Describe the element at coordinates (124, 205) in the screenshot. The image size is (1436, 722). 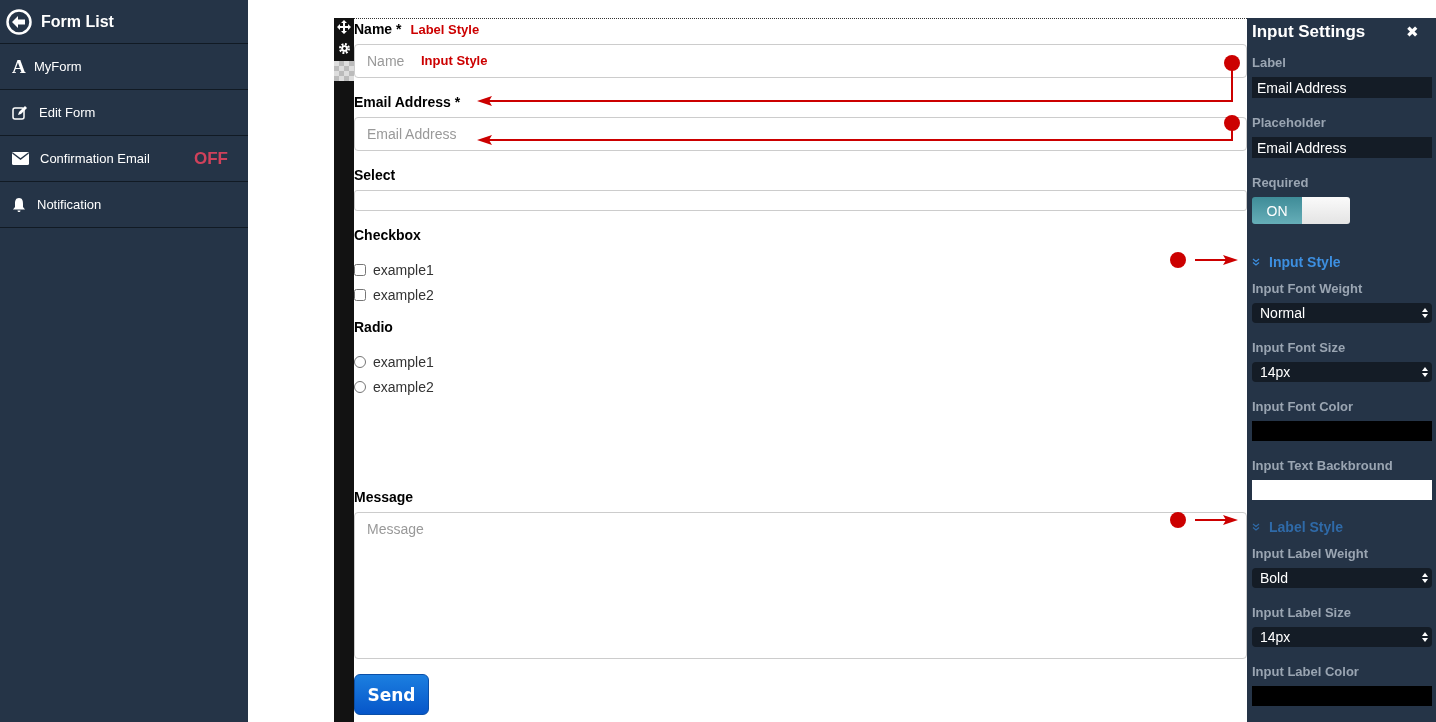
I see `sidebar-item: Notification` at that location.